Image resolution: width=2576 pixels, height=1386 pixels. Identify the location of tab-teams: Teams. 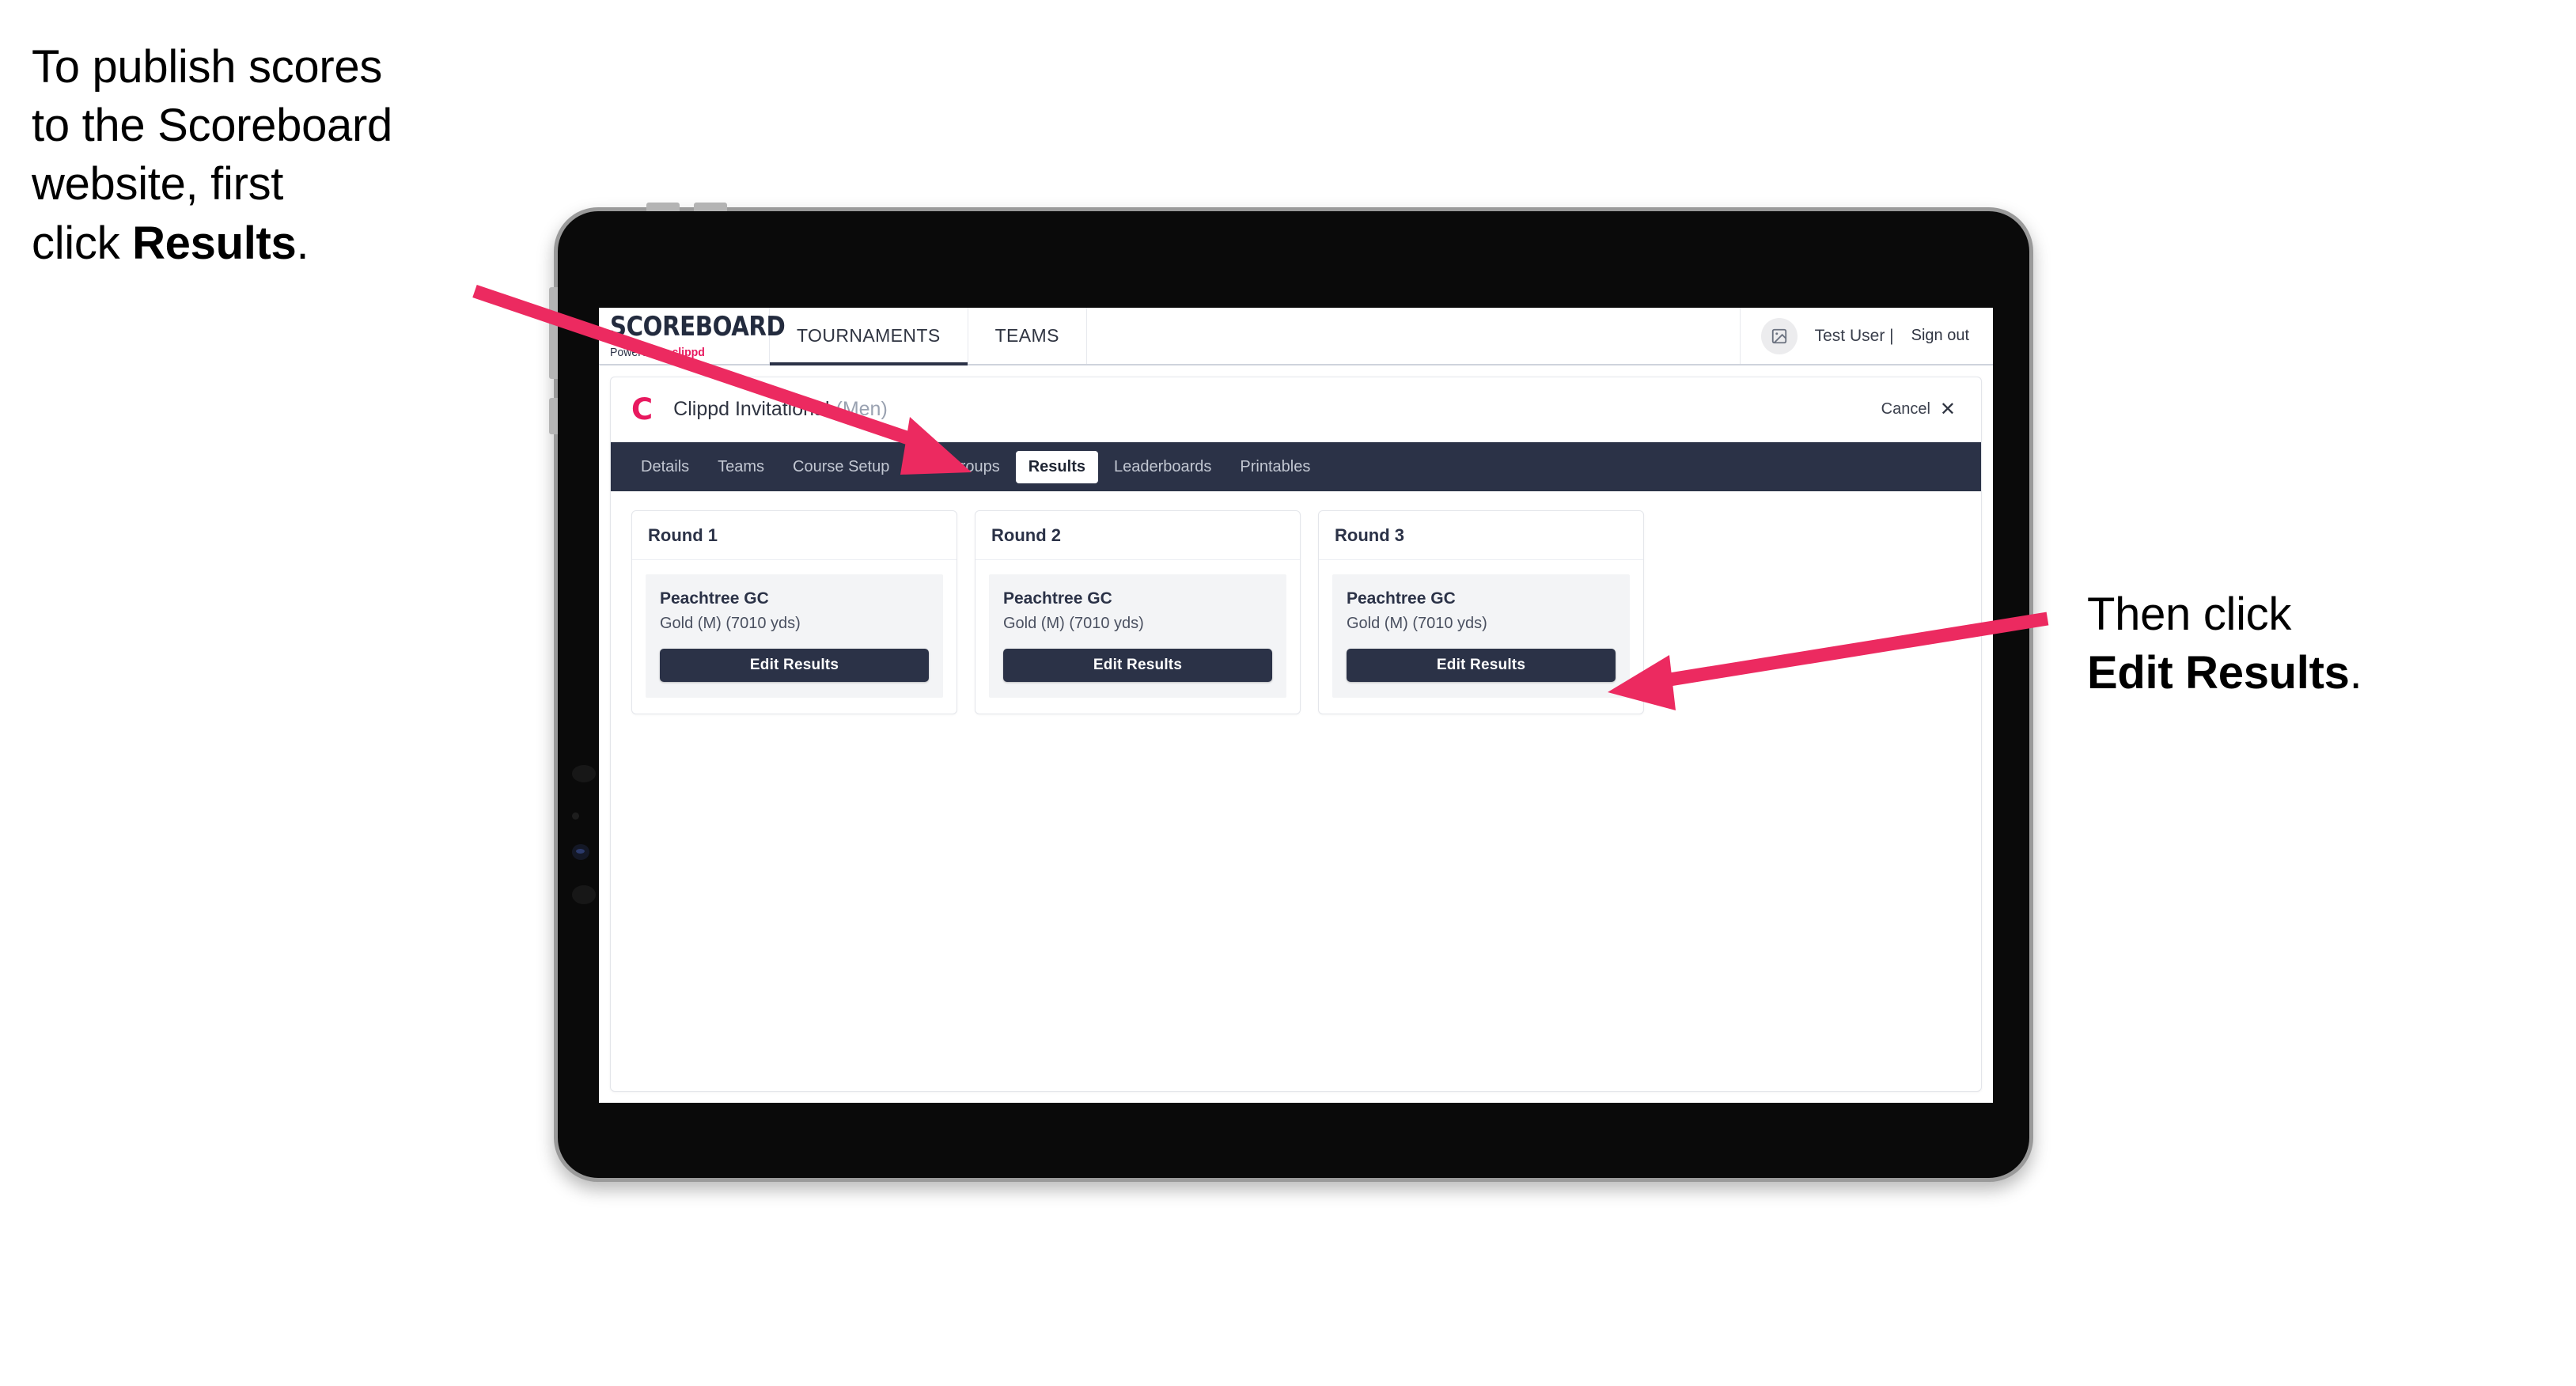
(741, 467).